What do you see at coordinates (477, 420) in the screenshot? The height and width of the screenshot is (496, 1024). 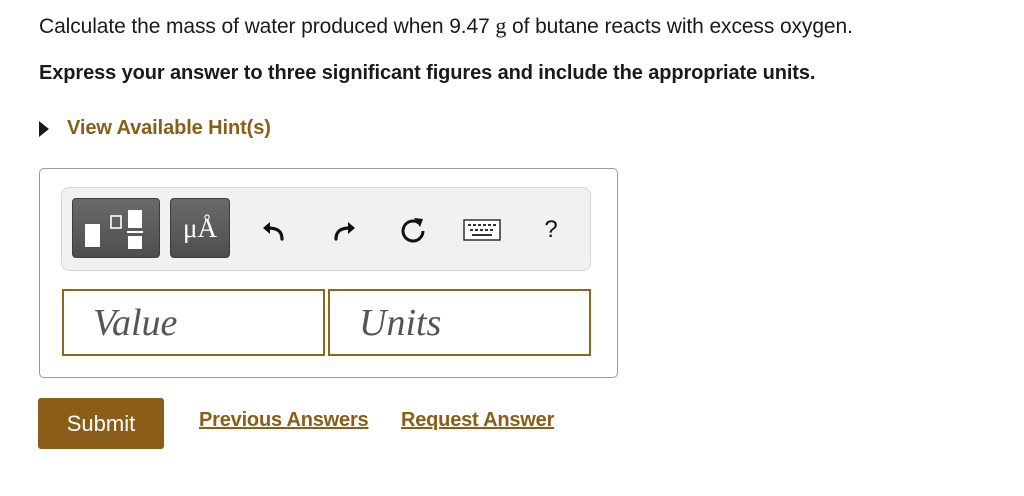 I see `request-answer-link: Request Answer` at bounding box center [477, 420].